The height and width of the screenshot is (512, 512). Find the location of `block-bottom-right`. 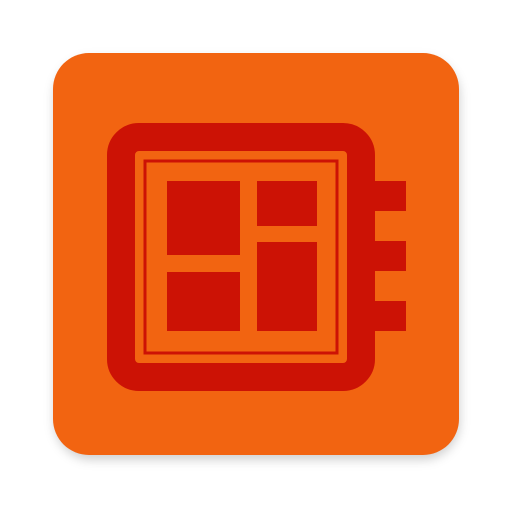

block-bottom-right is located at coordinates (287, 286).